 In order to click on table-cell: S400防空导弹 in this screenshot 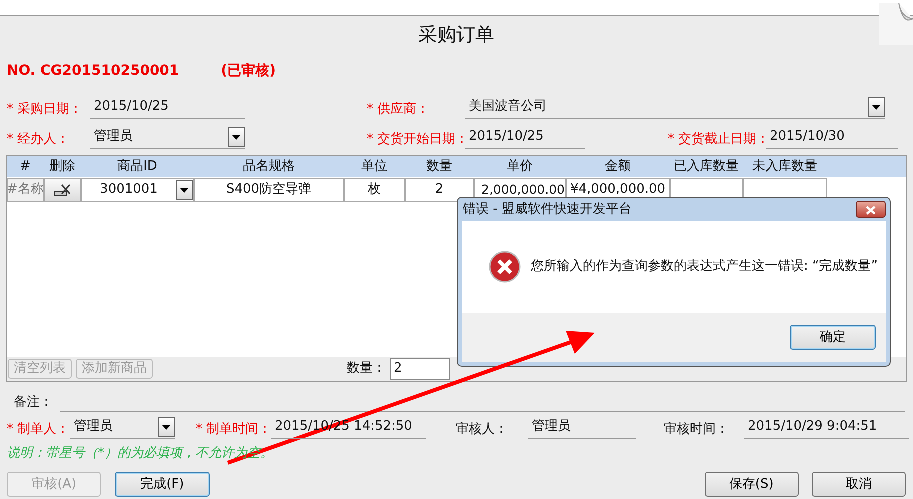, I will do `click(269, 190)`.